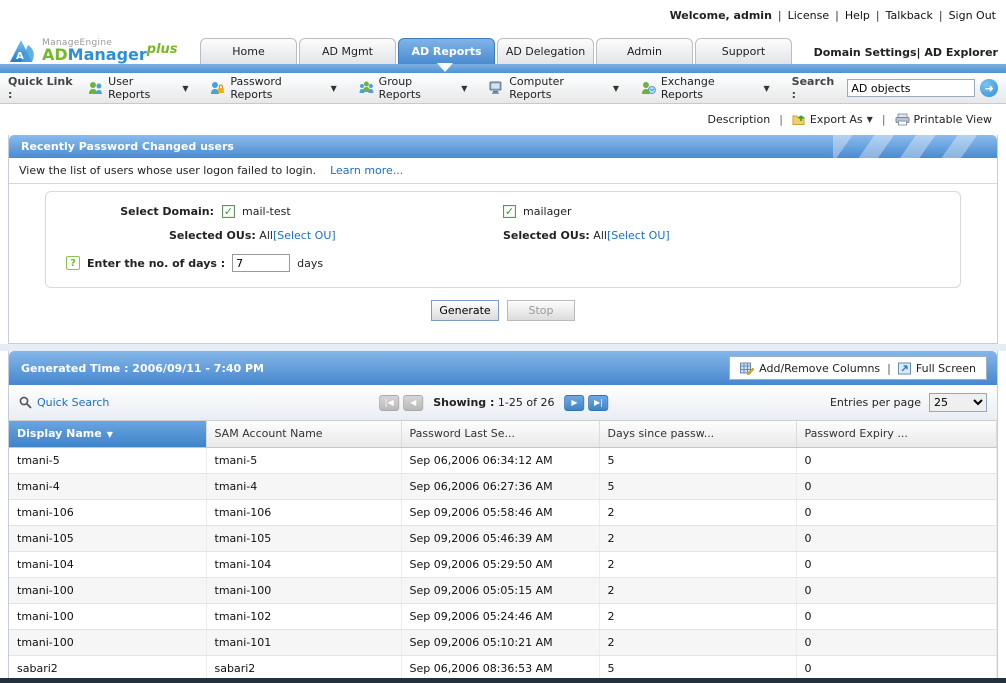 This screenshot has height=683, width=1006. What do you see at coordinates (500, 538) in the screenshot?
I see `table-cell: Sep 09,2006 05:46:39 AM` at bounding box center [500, 538].